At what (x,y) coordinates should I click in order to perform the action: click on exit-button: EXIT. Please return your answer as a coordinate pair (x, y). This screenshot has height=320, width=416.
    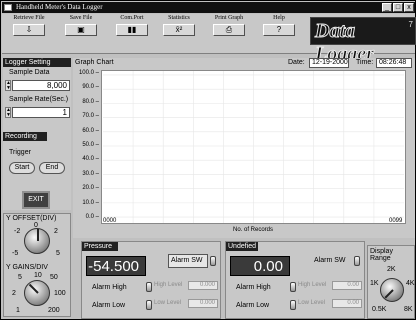
    Looking at the image, I should click on (36, 200).